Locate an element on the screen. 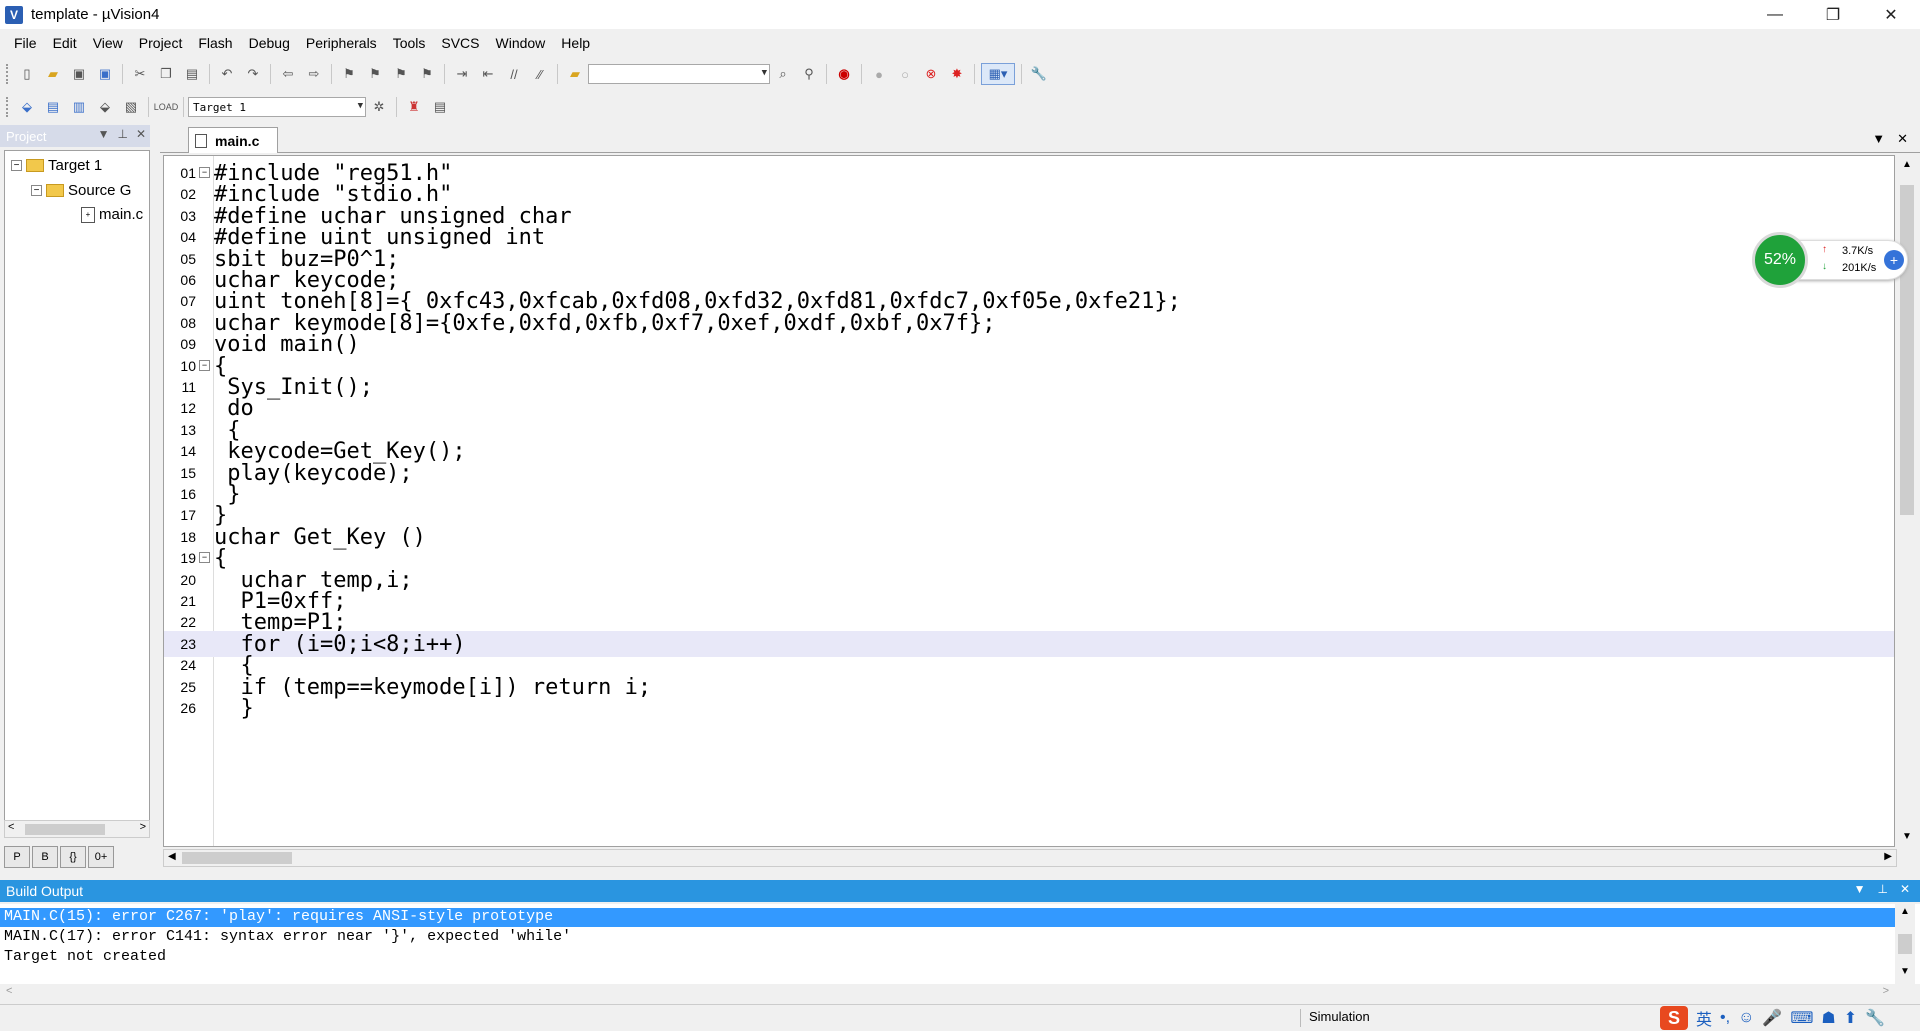 The image size is (1920, 1031). tree-item-target: − Target 1 is located at coordinates (56, 165).